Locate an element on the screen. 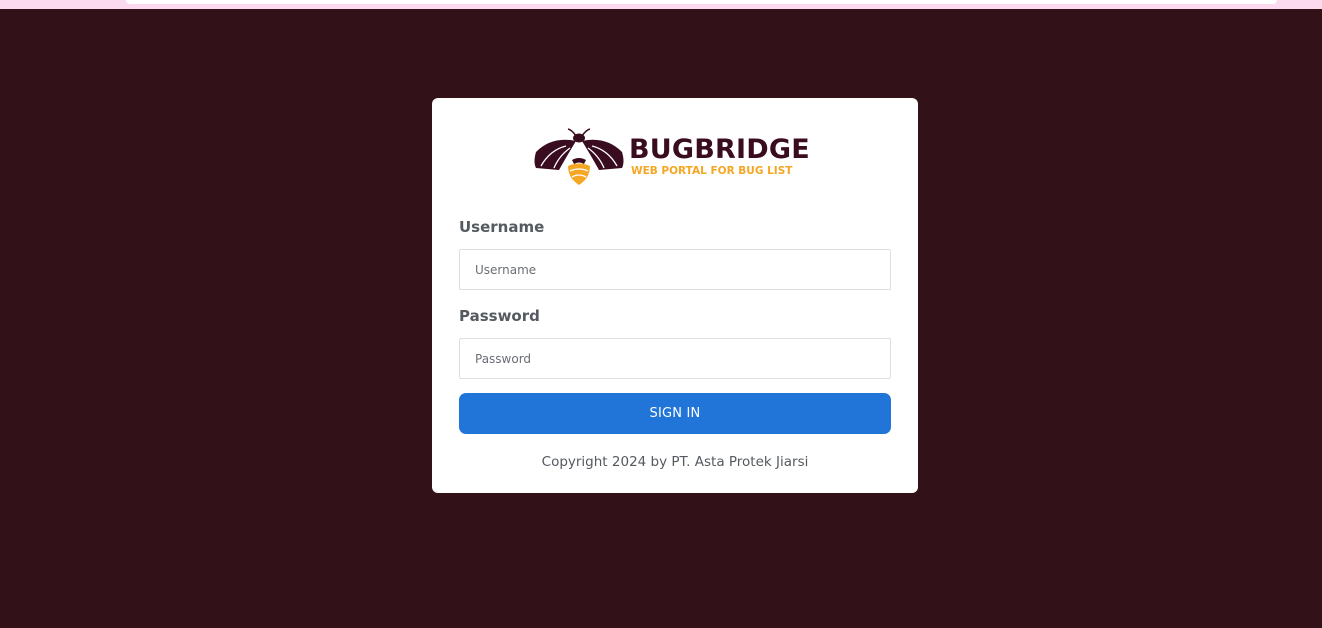  username-input is located at coordinates (675, 269).